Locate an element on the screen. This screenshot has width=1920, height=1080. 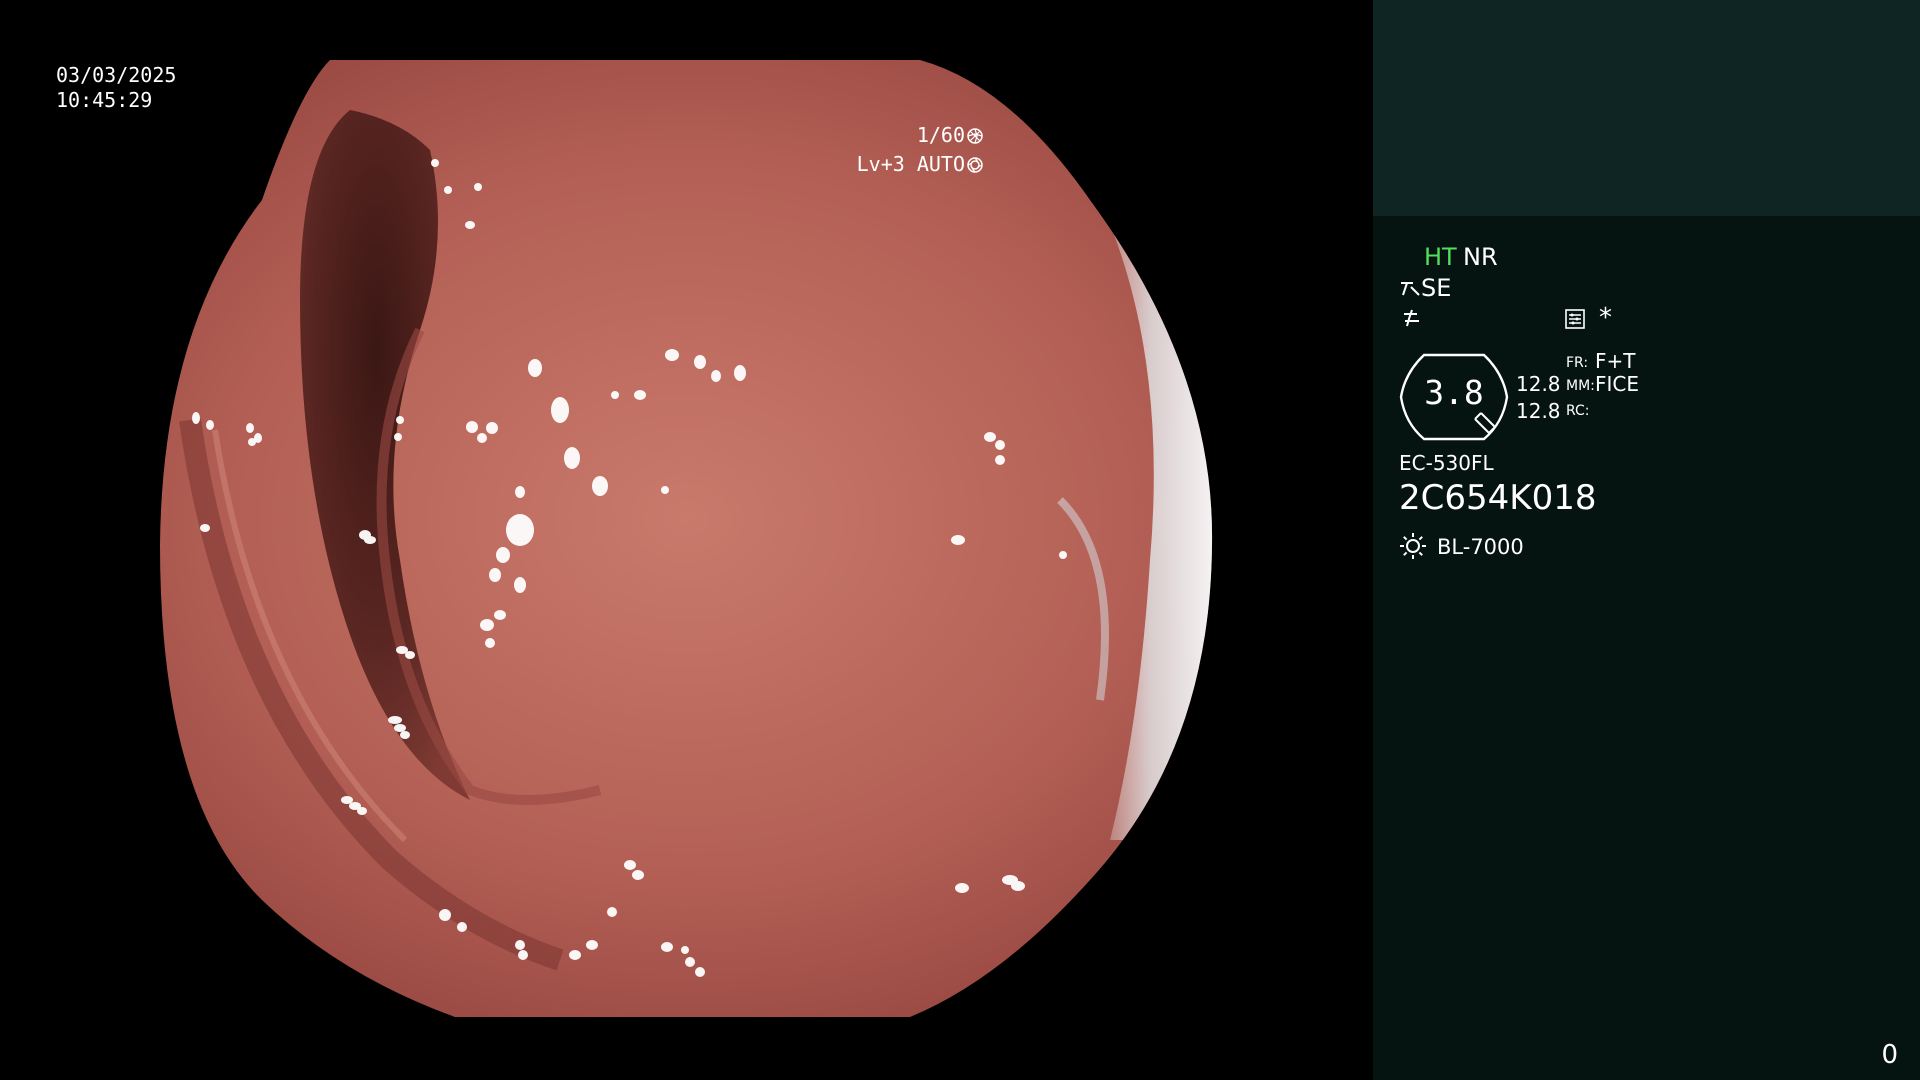
zoom-value: 3.8 is located at coordinates (1454, 392).